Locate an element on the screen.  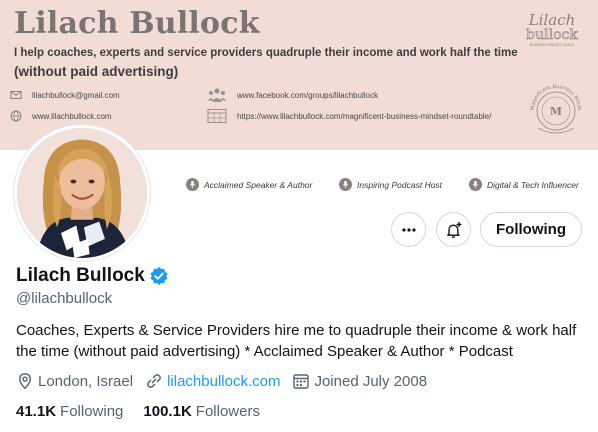
verified-badge-icon is located at coordinates (159, 276).